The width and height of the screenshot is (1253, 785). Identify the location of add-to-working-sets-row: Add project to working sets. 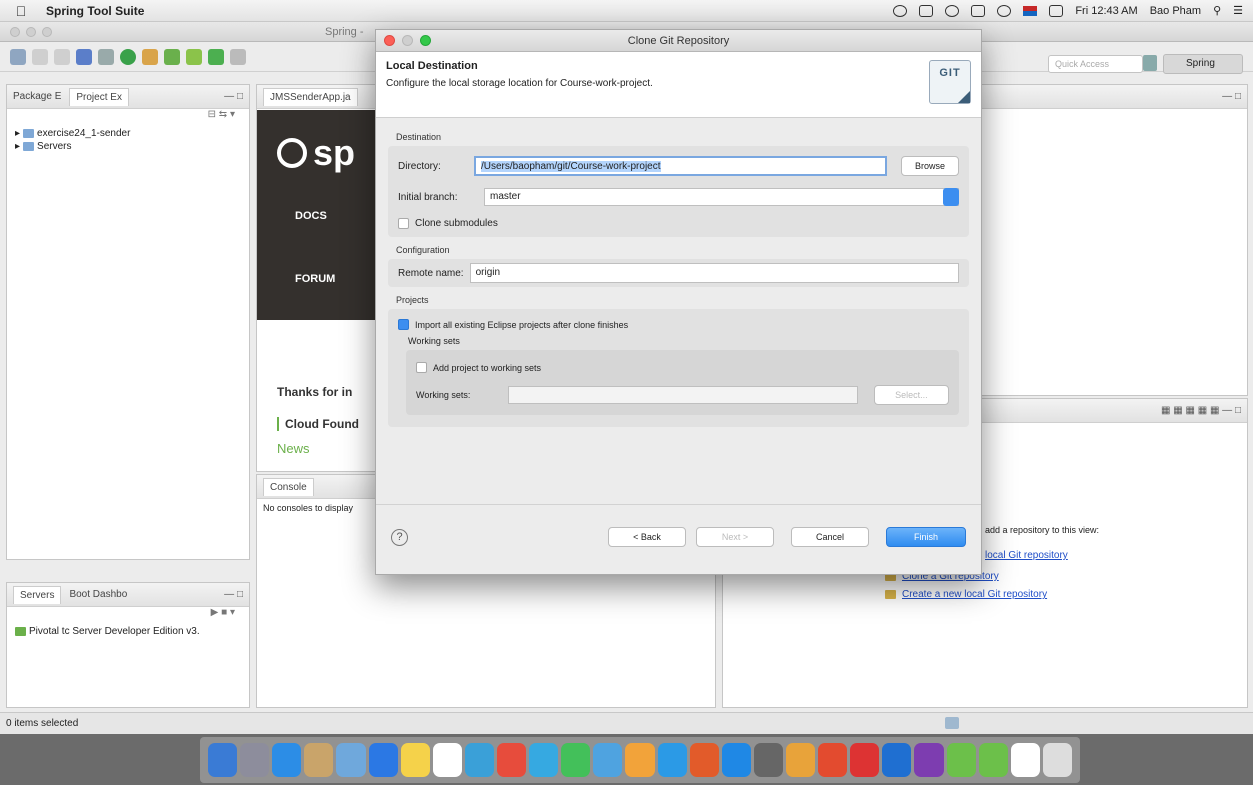
(682, 367).